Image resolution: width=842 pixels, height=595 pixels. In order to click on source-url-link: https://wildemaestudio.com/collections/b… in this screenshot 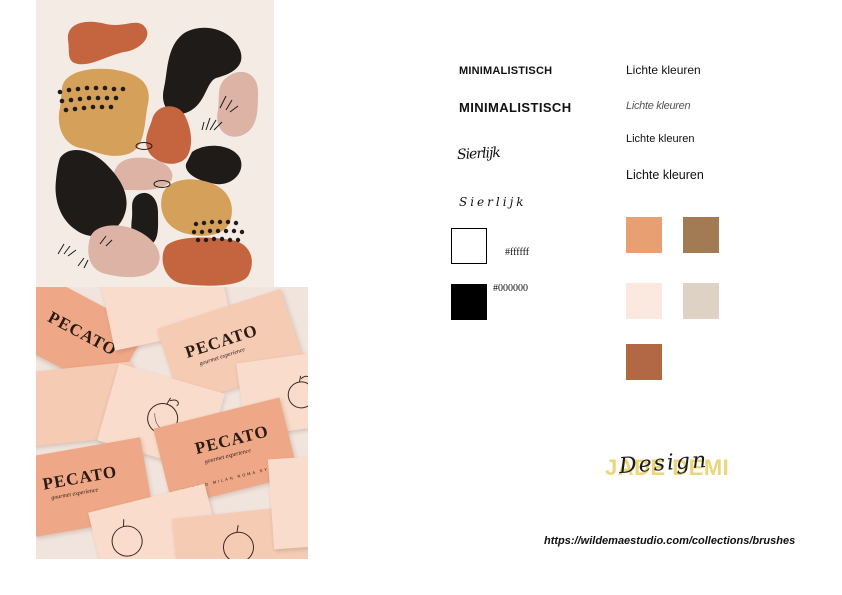, I will do `click(669, 541)`.